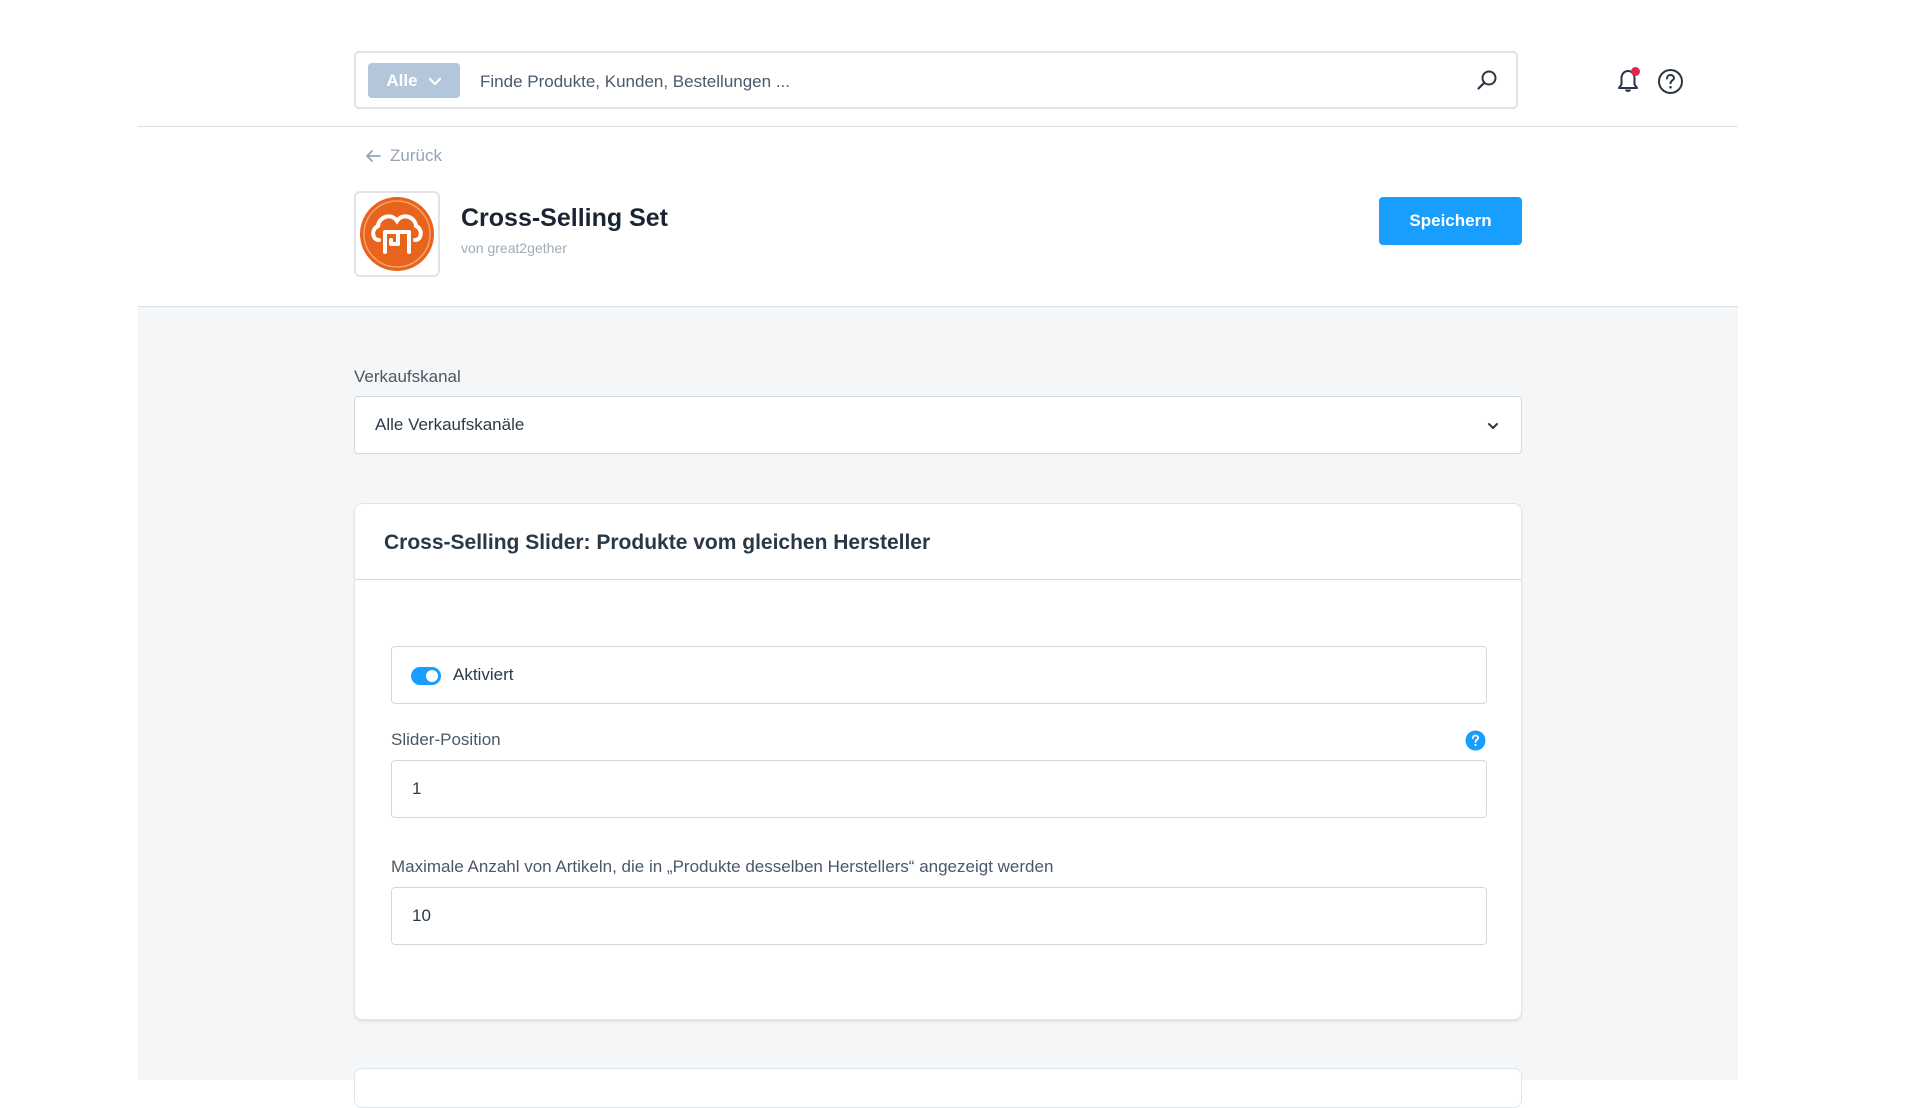 The image size is (1920, 1108). What do you see at coordinates (446, 739) in the screenshot?
I see `slider-position-label: Slider-Position` at bounding box center [446, 739].